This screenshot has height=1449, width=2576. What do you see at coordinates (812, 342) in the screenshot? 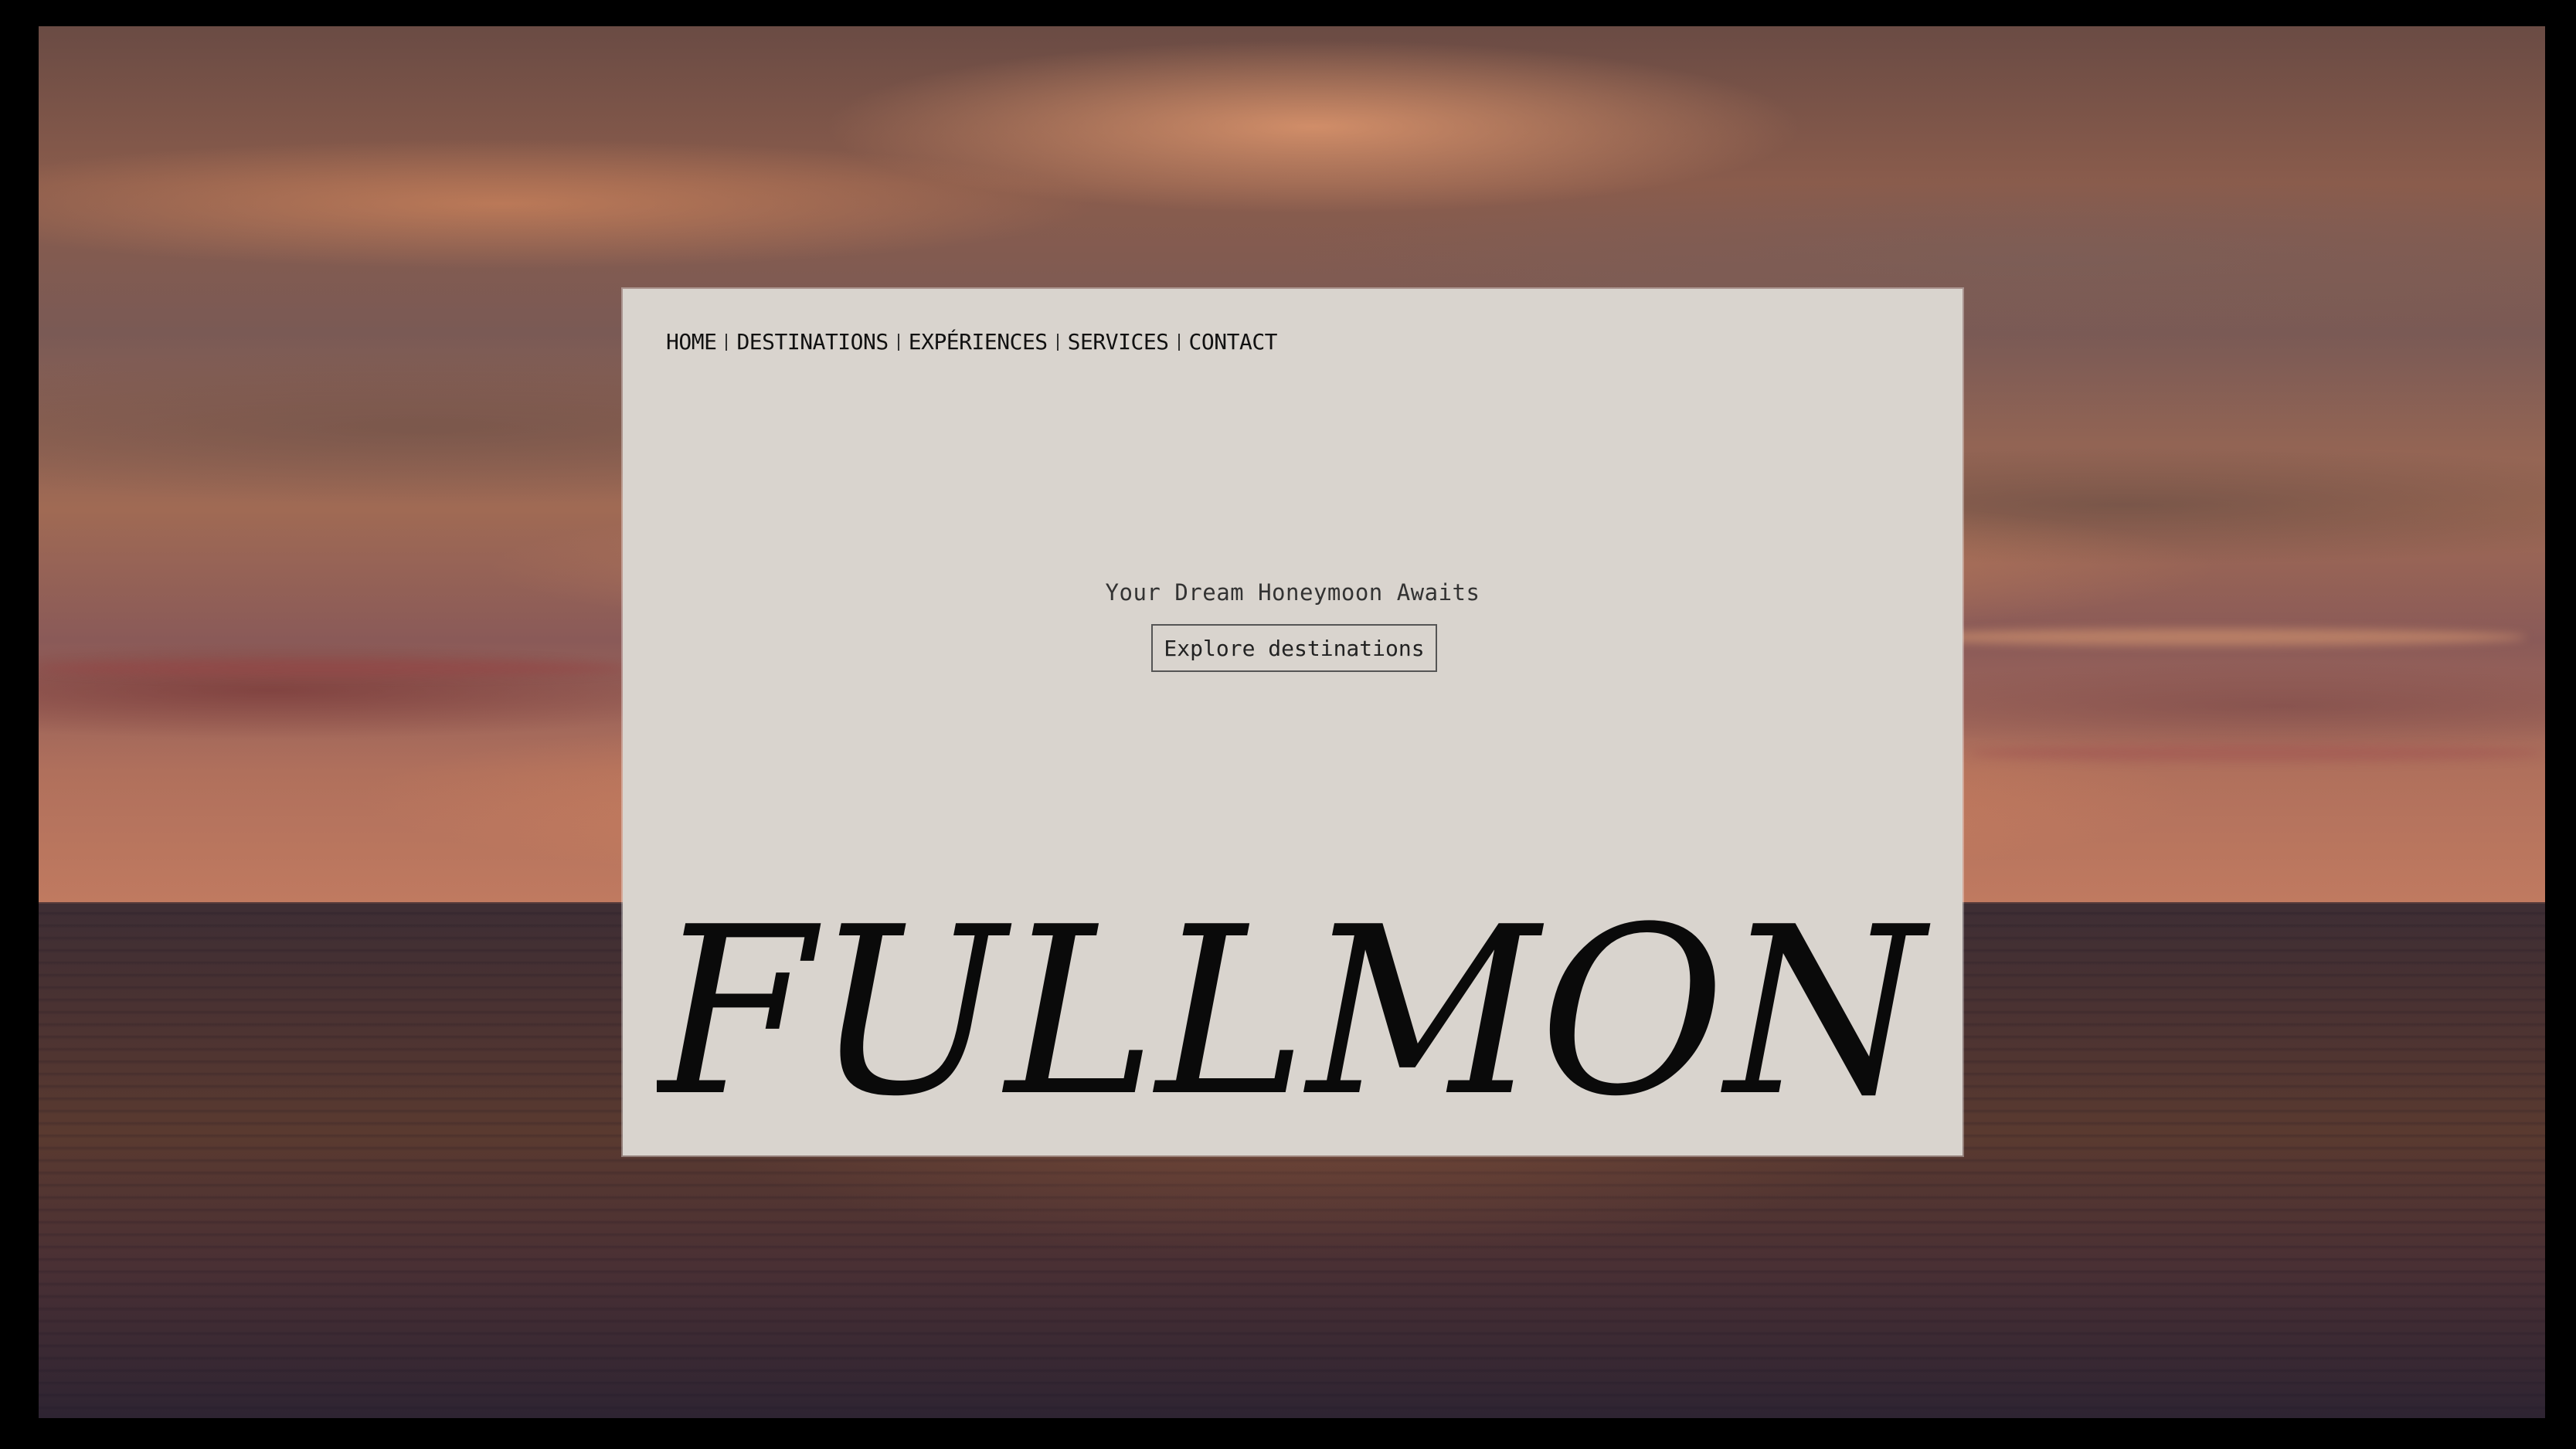
I see `nav-item-destinations: DESTINATIONS` at bounding box center [812, 342].